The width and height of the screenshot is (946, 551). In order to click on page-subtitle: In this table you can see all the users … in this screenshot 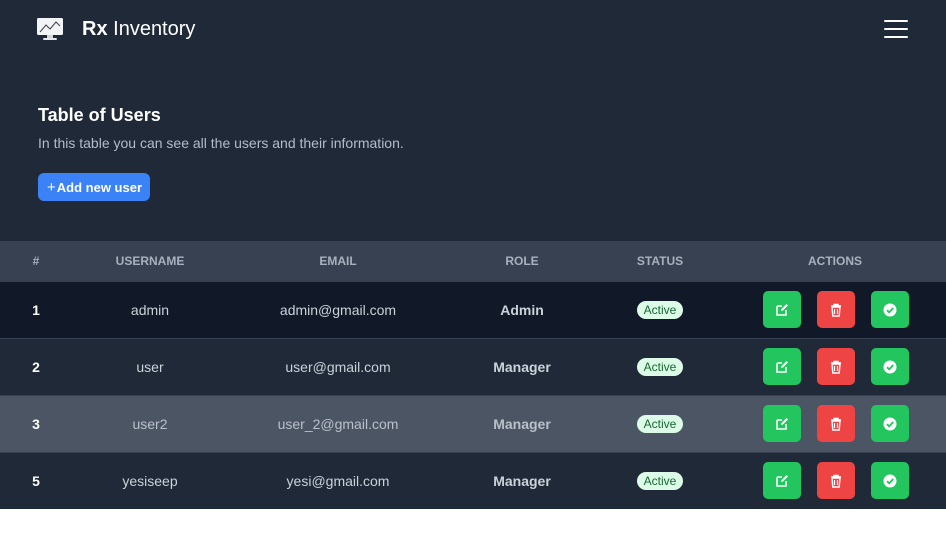, I will do `click(221, 143)`.